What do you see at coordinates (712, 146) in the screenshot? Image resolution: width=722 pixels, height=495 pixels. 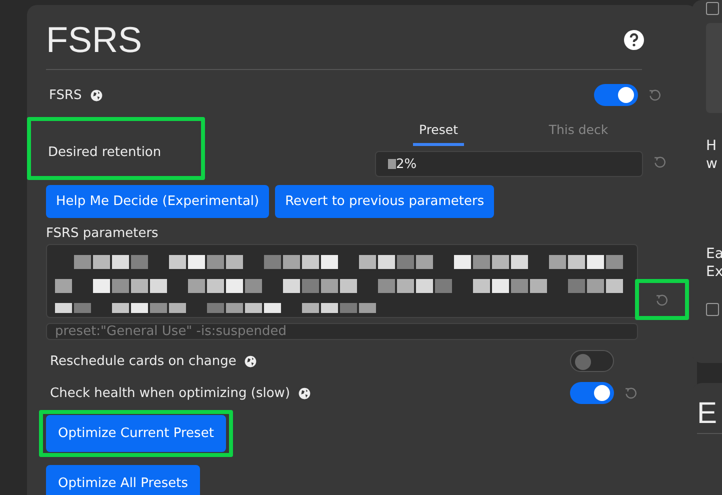 I see `side-text: H` at bounding box center [712, 146].